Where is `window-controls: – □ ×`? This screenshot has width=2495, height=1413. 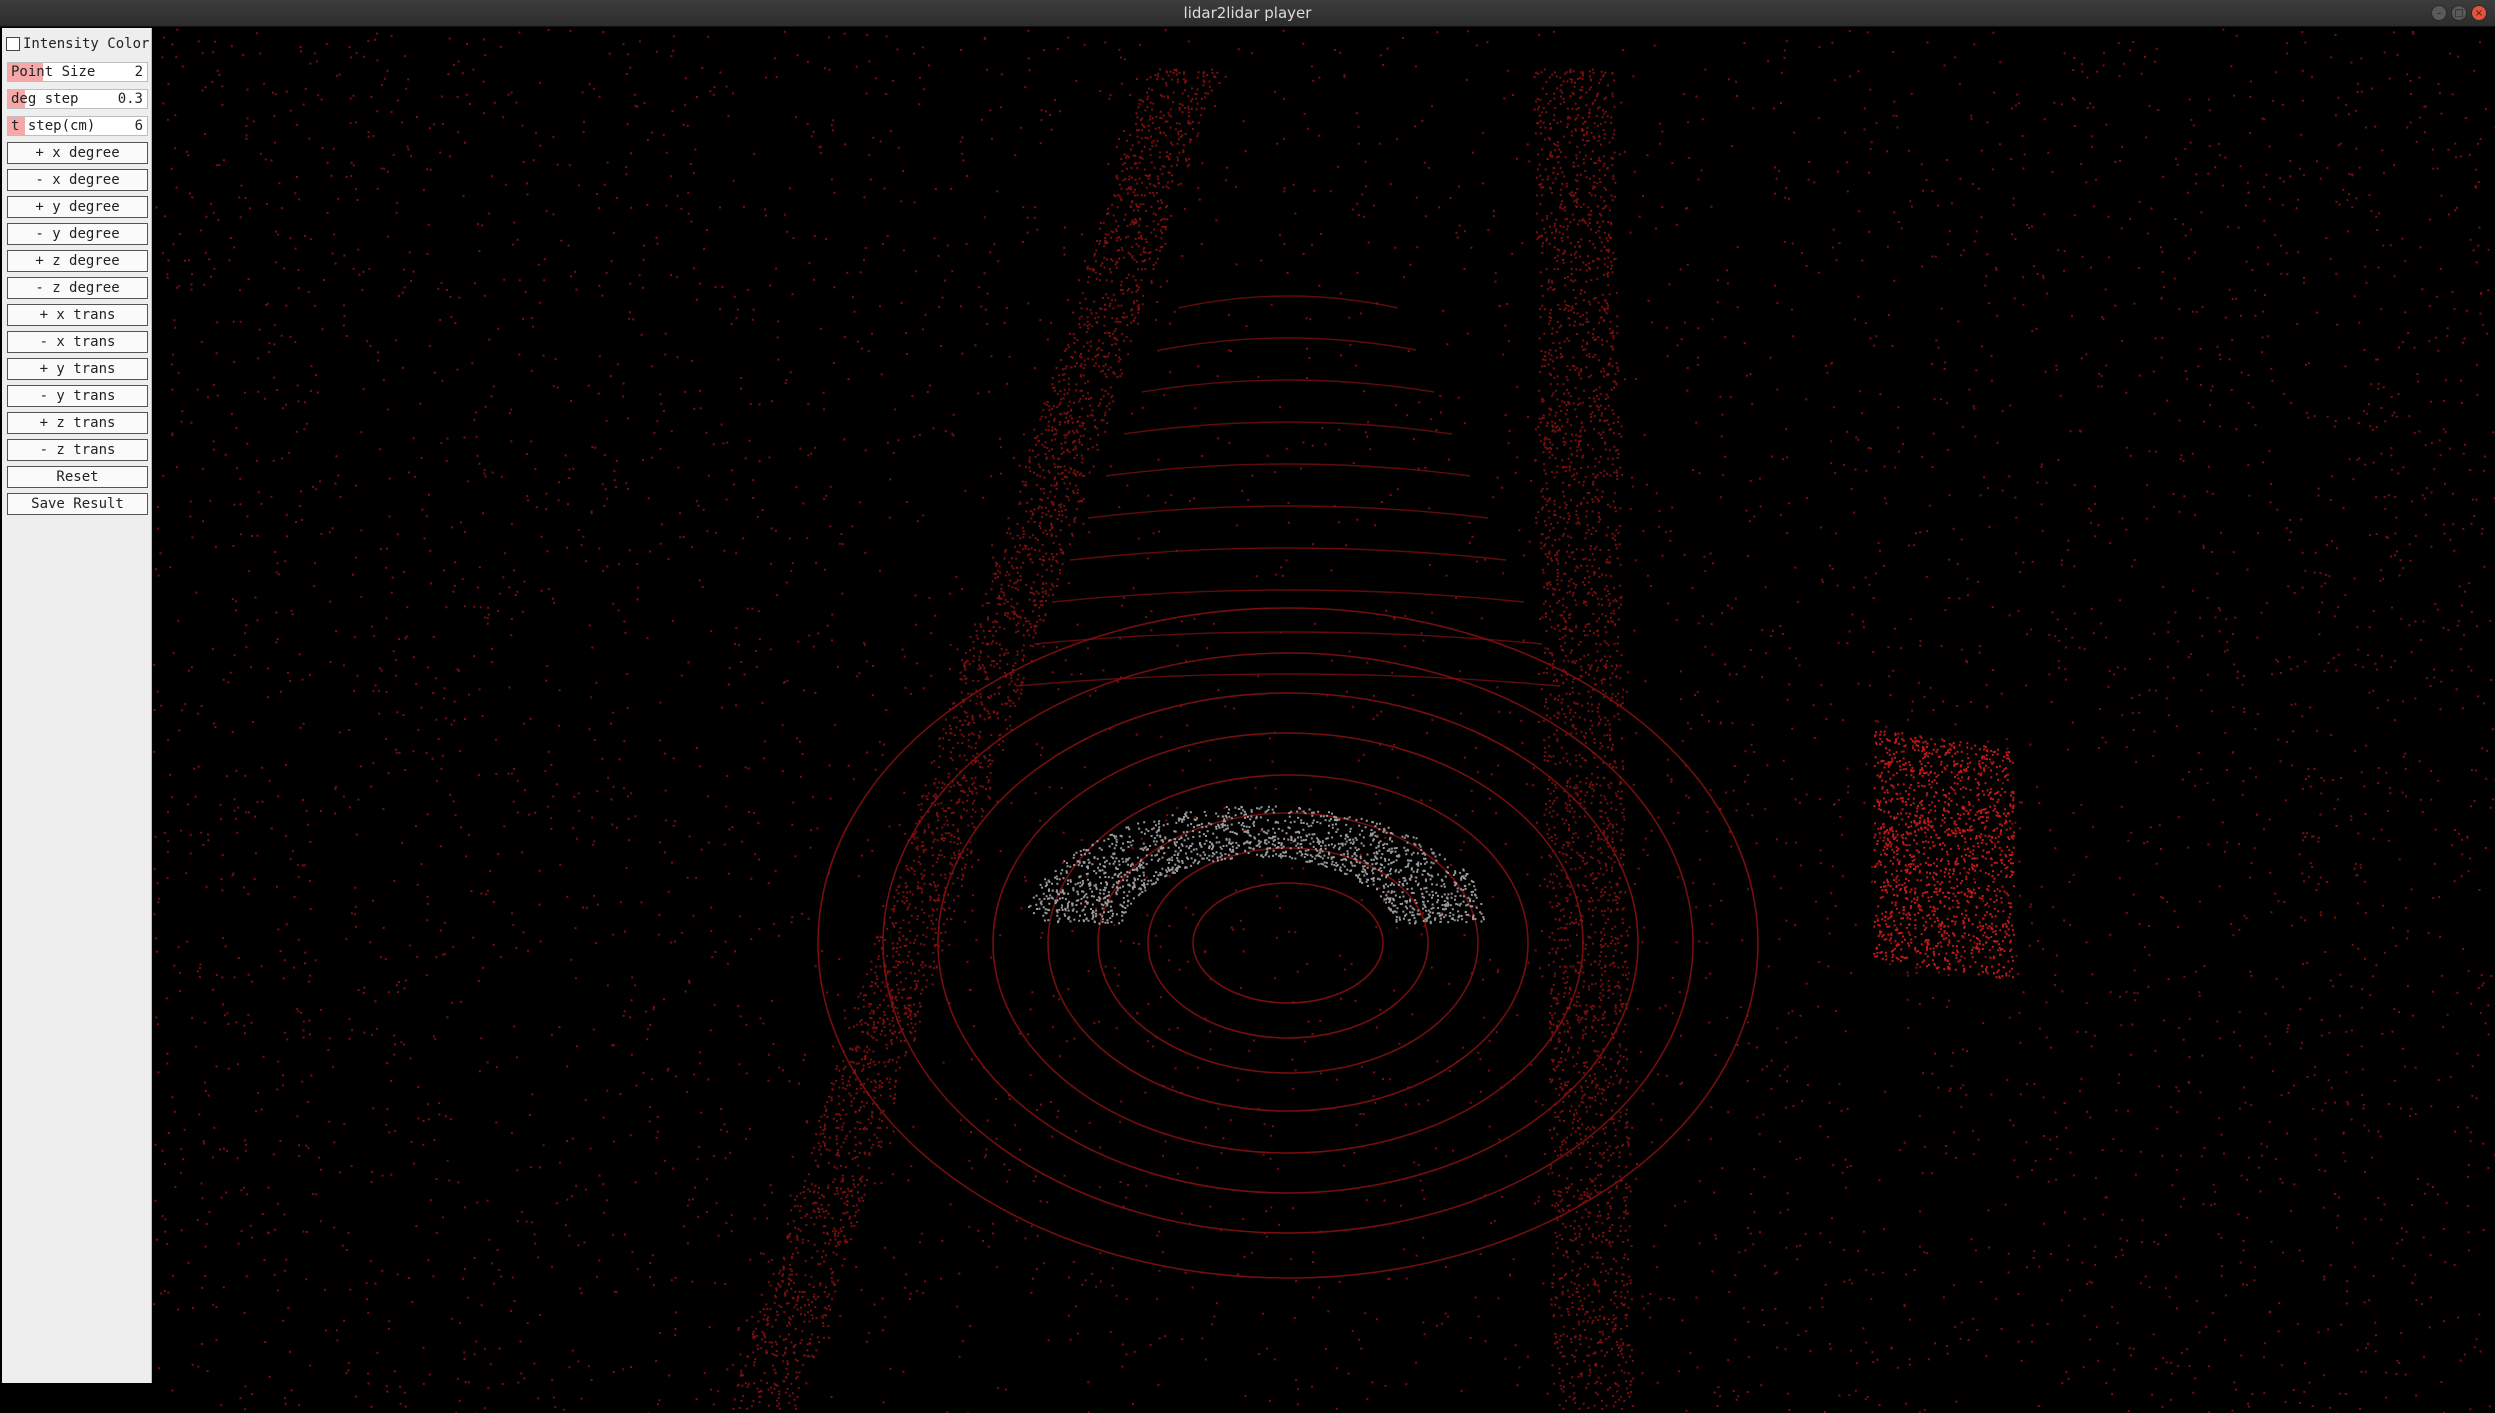
window-controls: – □ × is located at coordinates (2459, 13).